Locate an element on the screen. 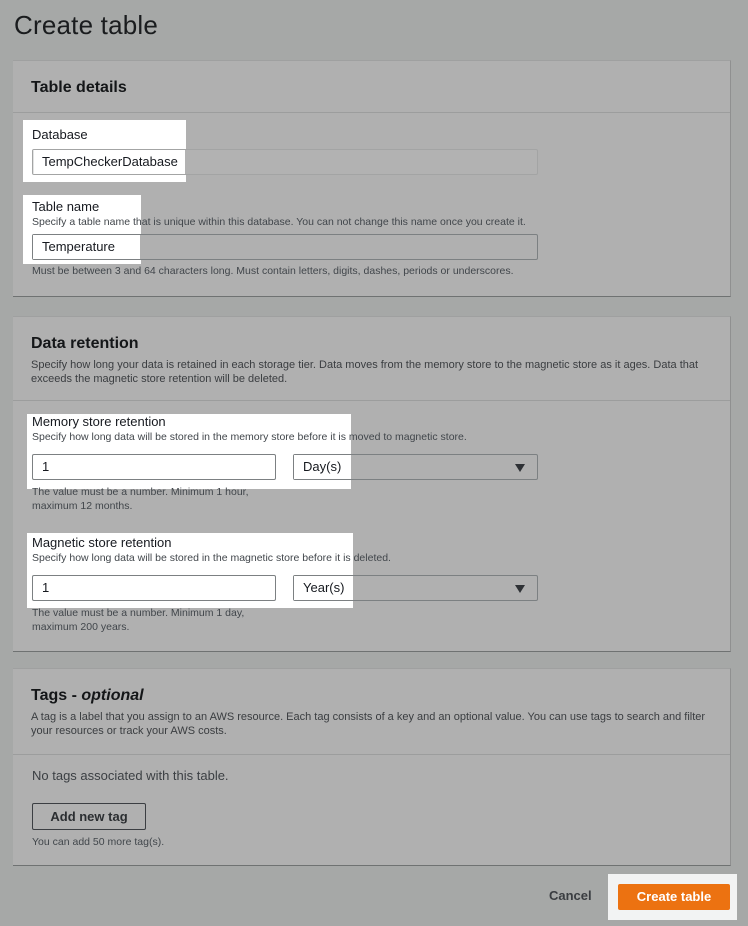  magnetic-store-label: Magnetic store retention is located at coordinates (102, 542).